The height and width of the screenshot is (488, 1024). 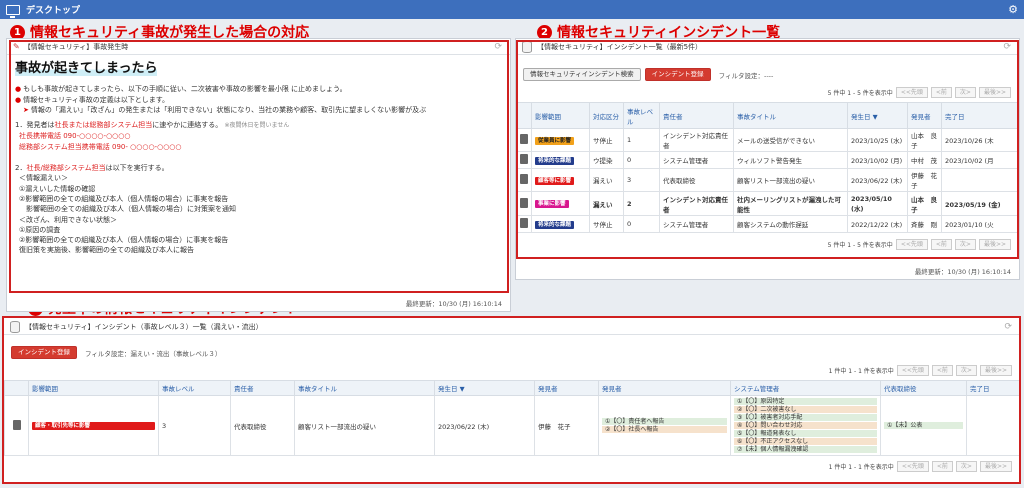 I want to click on pager-top: 5 件中 1 - 5 件を表示中 <<先頭 <前 次> 最後>>, so click(x=767, y=91).